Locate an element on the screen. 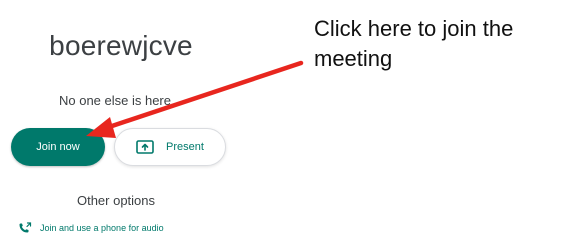 This screenshot has width=577, height=241. join-now-button: Join now is located at coordinates (58, 147).